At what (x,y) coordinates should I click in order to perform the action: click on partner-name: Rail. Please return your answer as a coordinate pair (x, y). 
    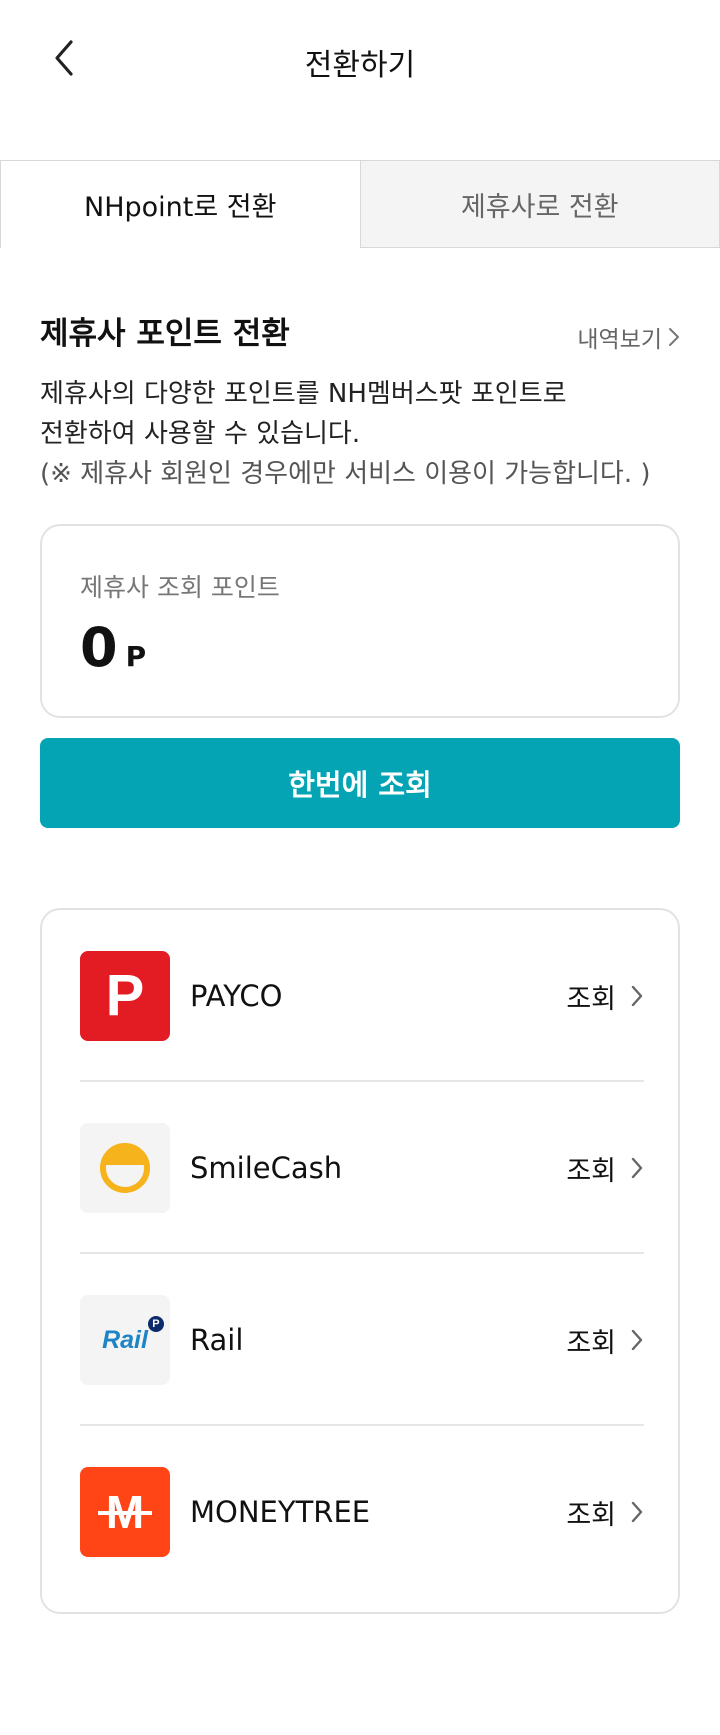
    Looking at the image, I should click on (217, 1340).